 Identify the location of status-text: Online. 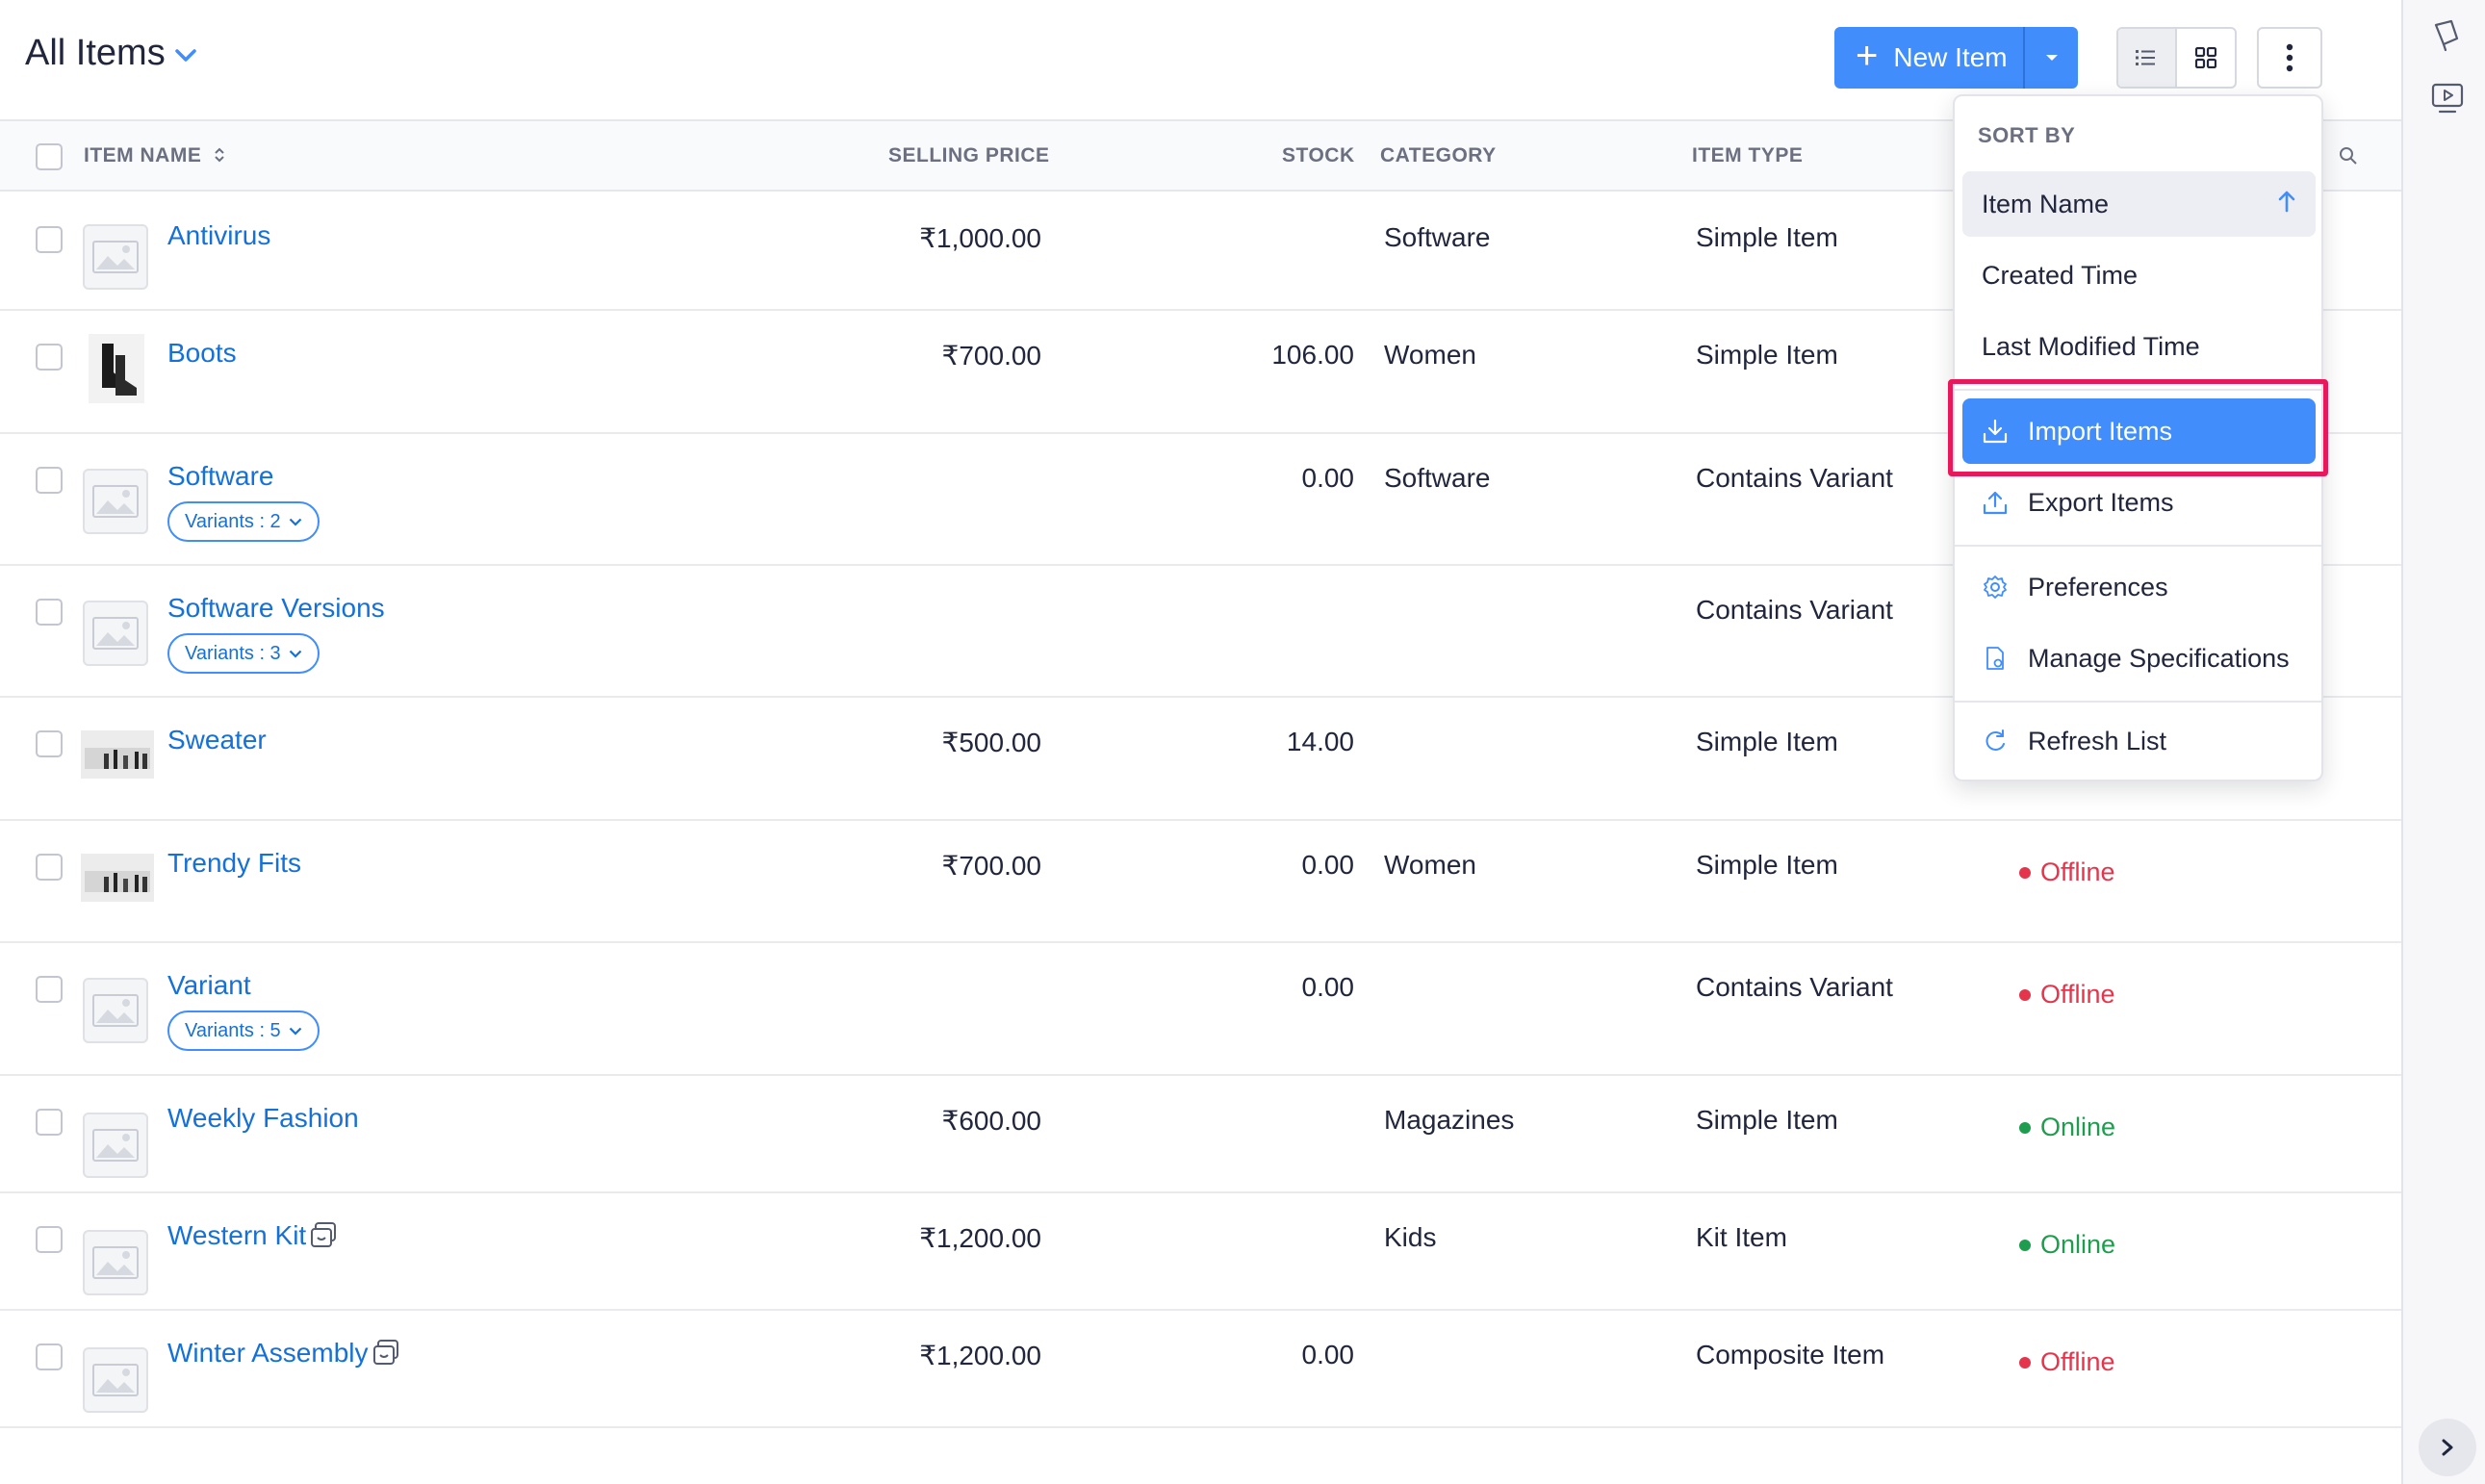
(2078, 1127).